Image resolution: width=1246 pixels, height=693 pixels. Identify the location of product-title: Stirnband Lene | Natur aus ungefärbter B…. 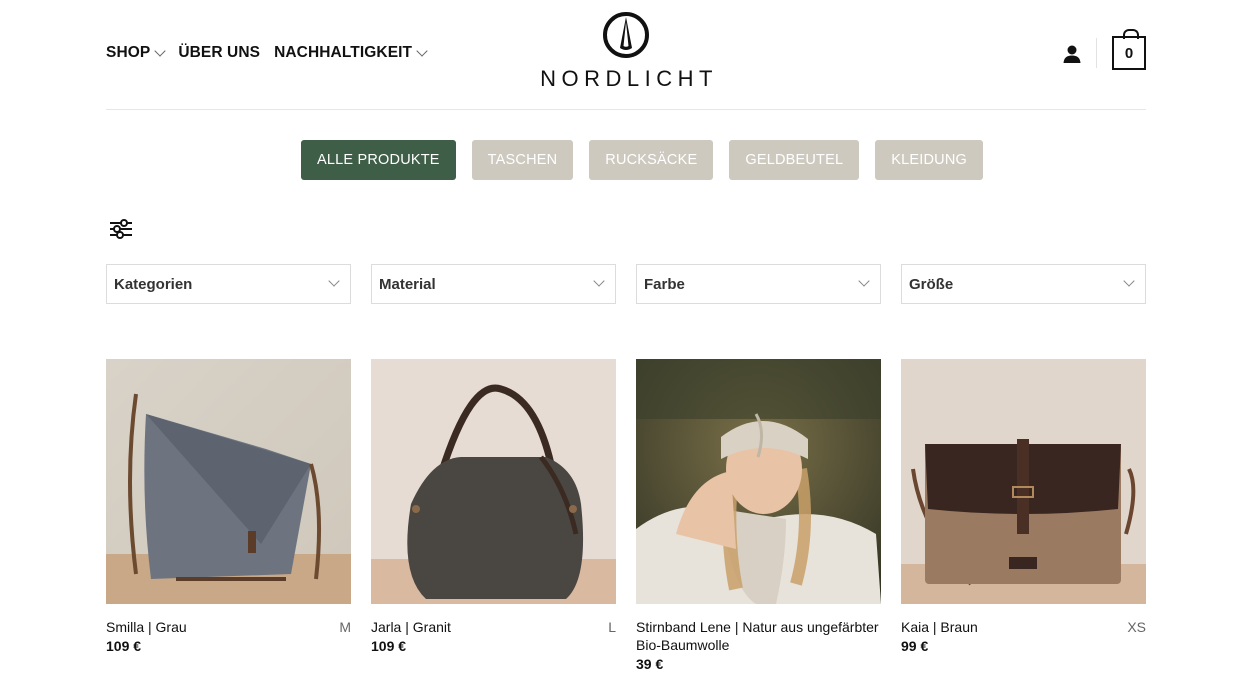
(758, 636).